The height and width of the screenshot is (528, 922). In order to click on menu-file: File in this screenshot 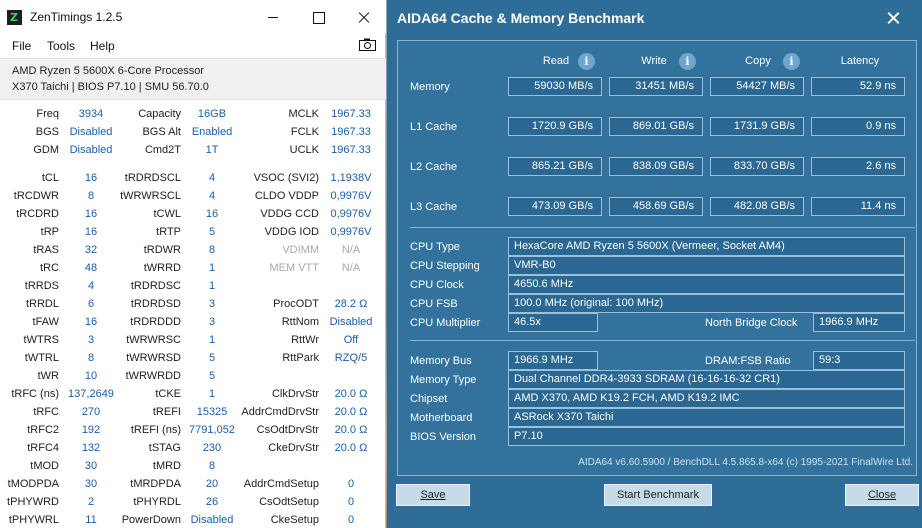, I will do `click(21, 46)`.